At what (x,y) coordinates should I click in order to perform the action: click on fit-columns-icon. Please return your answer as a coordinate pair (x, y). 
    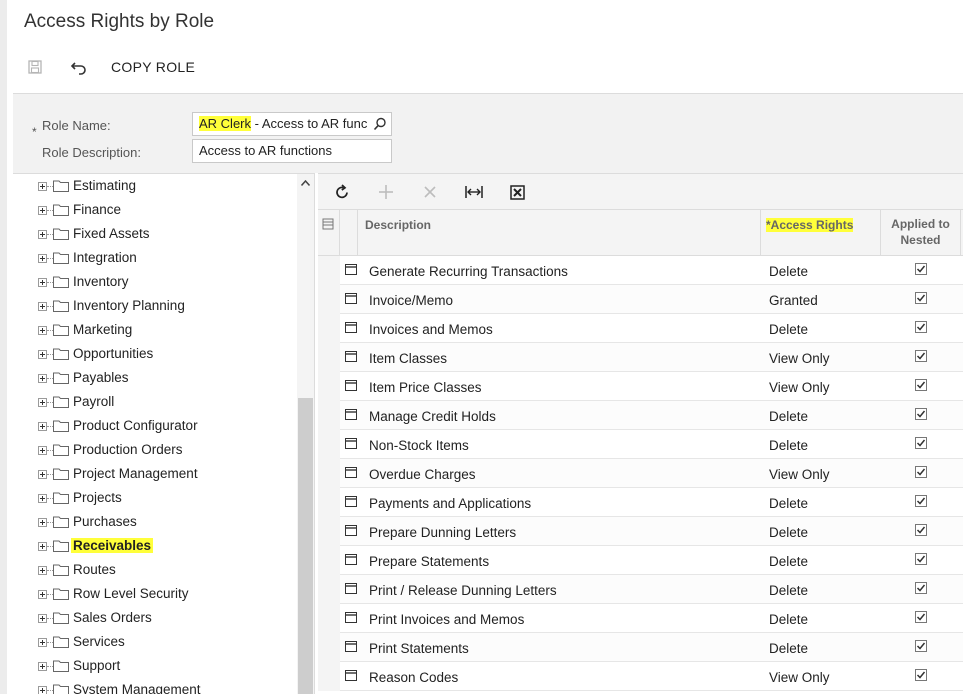
    Looking at the image, I should click on (474, 192).